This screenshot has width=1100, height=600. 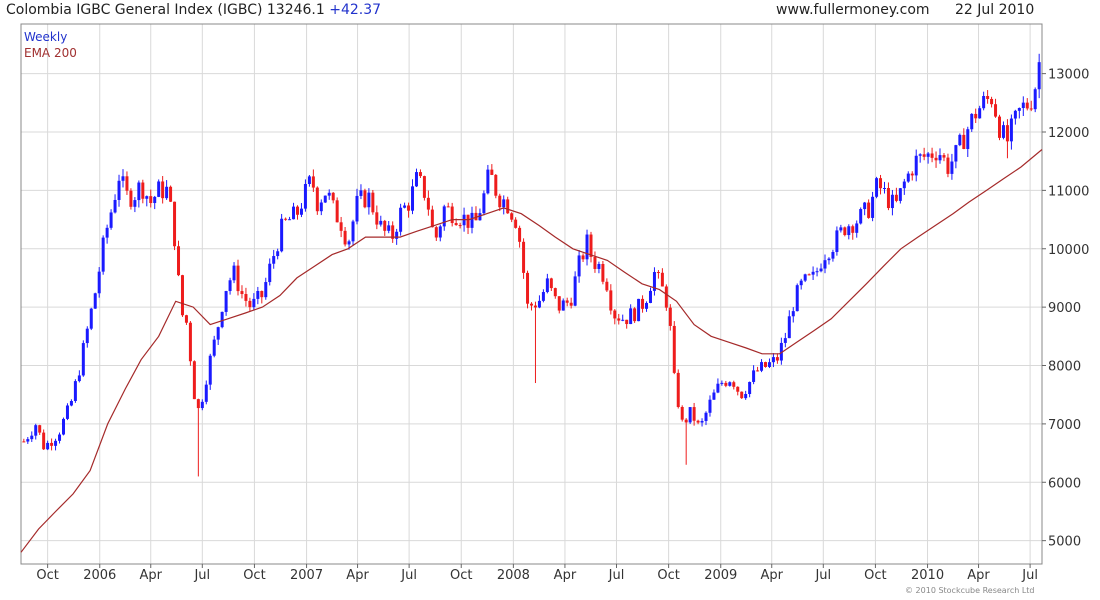 I want to click on x-tick-label: 2007, so click(x=306, y=575).